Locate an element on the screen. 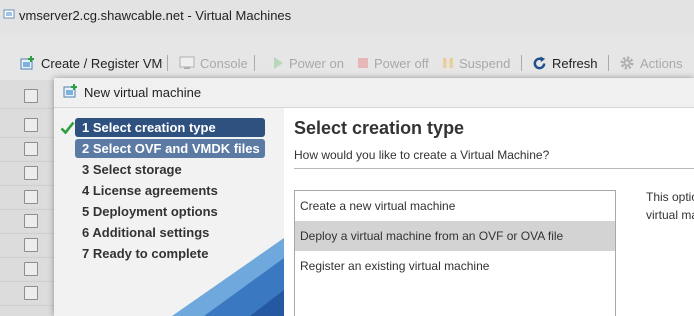 The height and width of the screenshot is (316, 694). divider is located at coordinates (494, 168).